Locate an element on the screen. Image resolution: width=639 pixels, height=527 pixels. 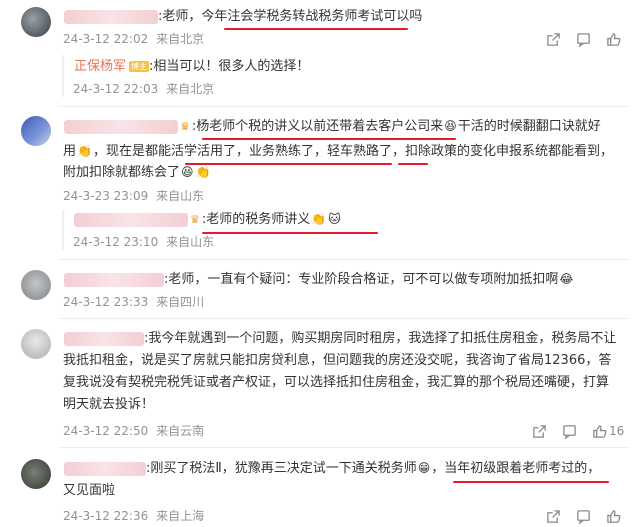
comment-meta: 24-3-12 22:50 来自云南 is located at coordinates (133, 431).